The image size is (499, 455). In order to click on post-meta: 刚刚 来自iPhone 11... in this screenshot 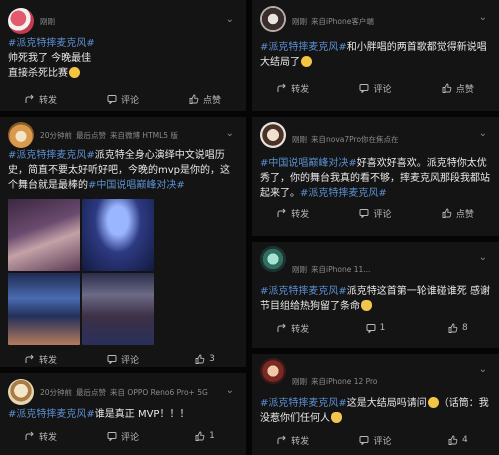, I will do `click(331, 269)`.